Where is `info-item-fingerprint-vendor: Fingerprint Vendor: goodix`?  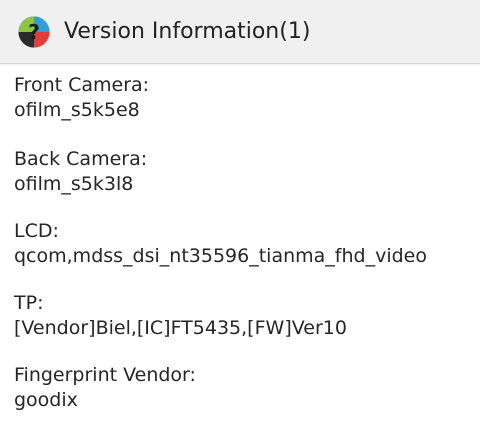 info-item-fingerprint-vendor: Fingerprint Vendor: goodix is located at coordinates (244, 388).